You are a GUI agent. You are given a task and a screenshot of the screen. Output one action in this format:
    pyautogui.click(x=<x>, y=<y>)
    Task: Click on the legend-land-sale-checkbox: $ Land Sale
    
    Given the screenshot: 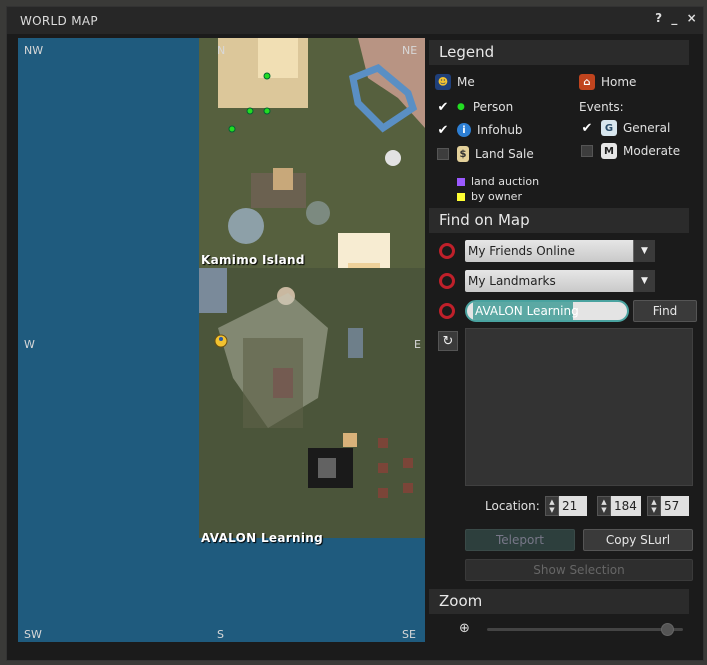 What is the action you would take?
    pyautogui.click(x=485, y=154)
    